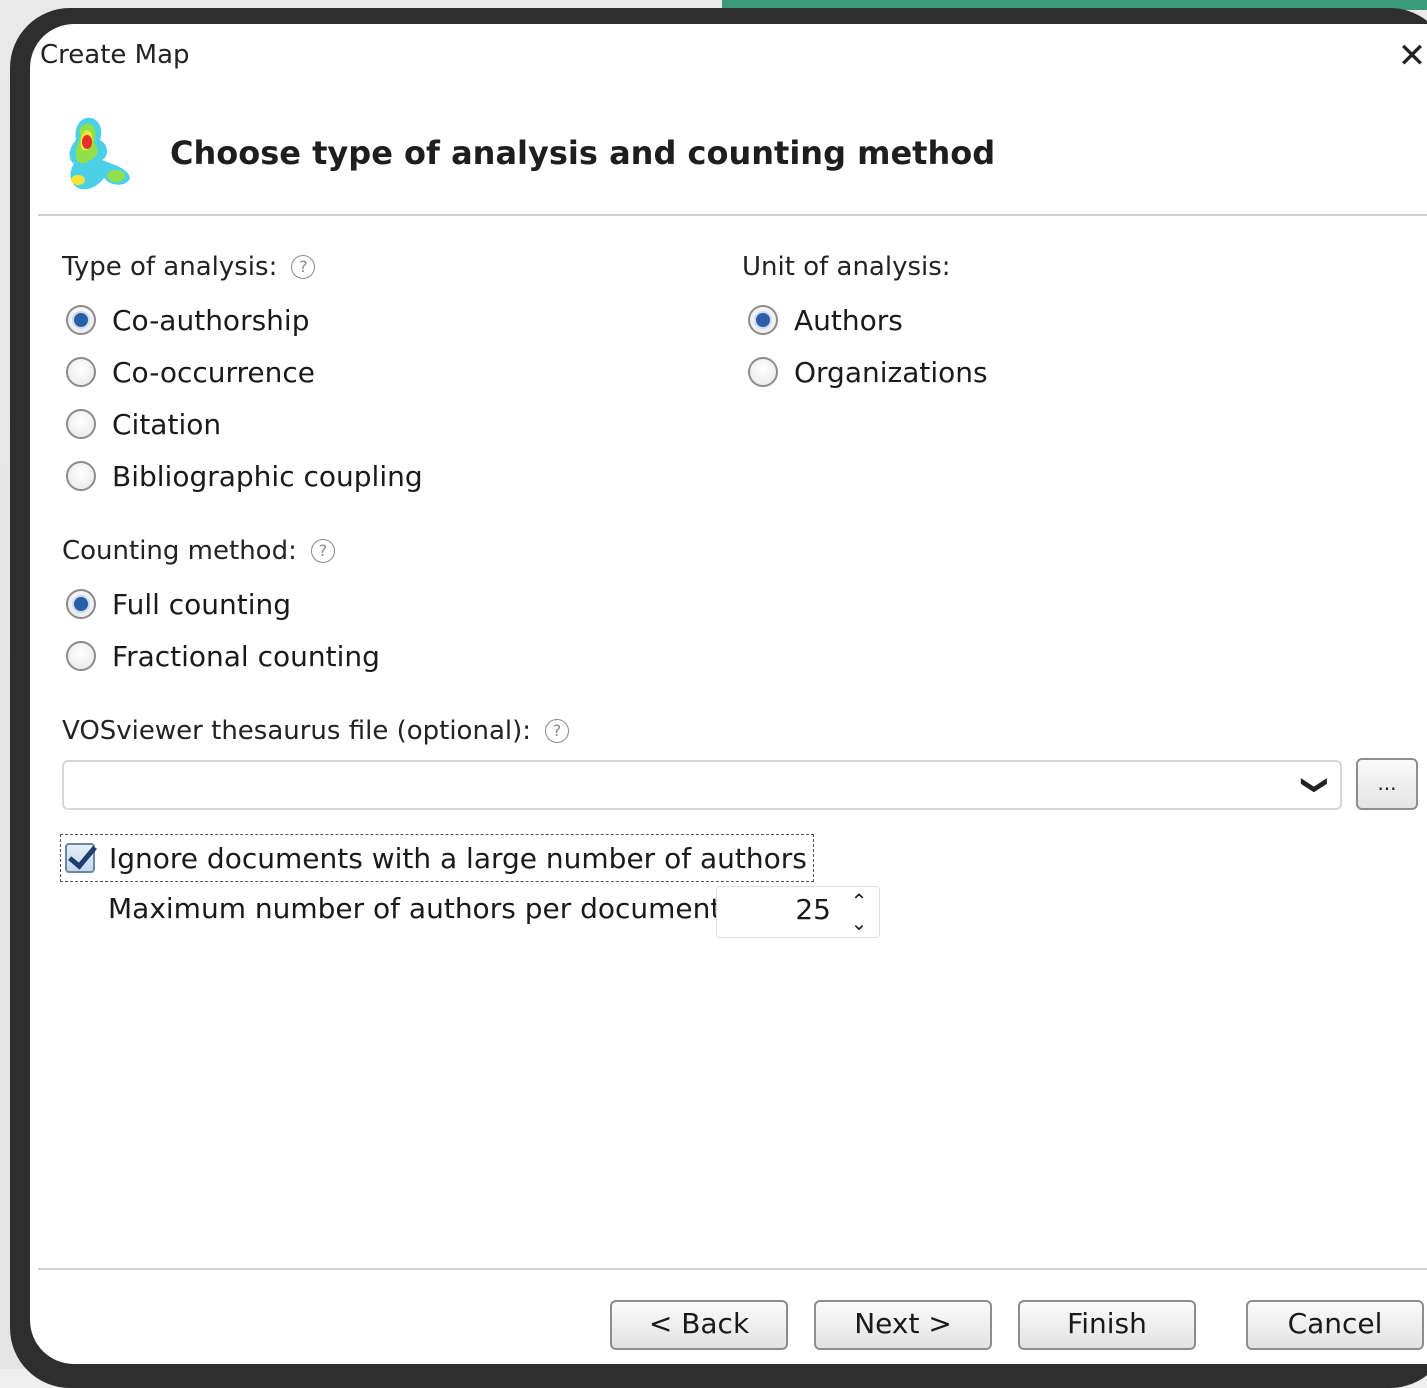 The height and width of the screenshot is (1388, 1427). I want to click on radio-label: Organizations, so click(891, 372).